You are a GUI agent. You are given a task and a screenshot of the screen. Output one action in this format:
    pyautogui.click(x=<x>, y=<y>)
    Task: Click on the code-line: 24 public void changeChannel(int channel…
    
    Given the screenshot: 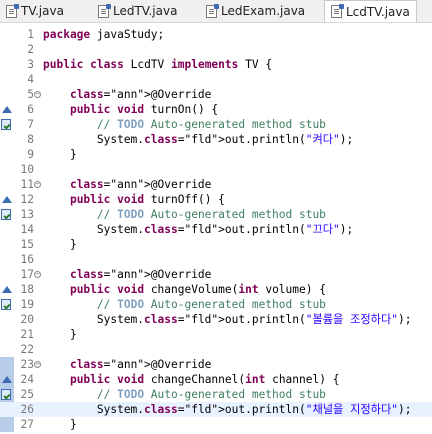 What is the action you would take?
    pyautogui.click(x=216, y=379)
    